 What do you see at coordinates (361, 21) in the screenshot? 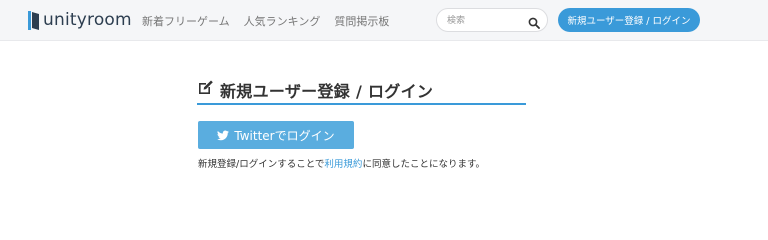
I see `nav-question-board: 質問掲示板` at bounding box center [361, 21].